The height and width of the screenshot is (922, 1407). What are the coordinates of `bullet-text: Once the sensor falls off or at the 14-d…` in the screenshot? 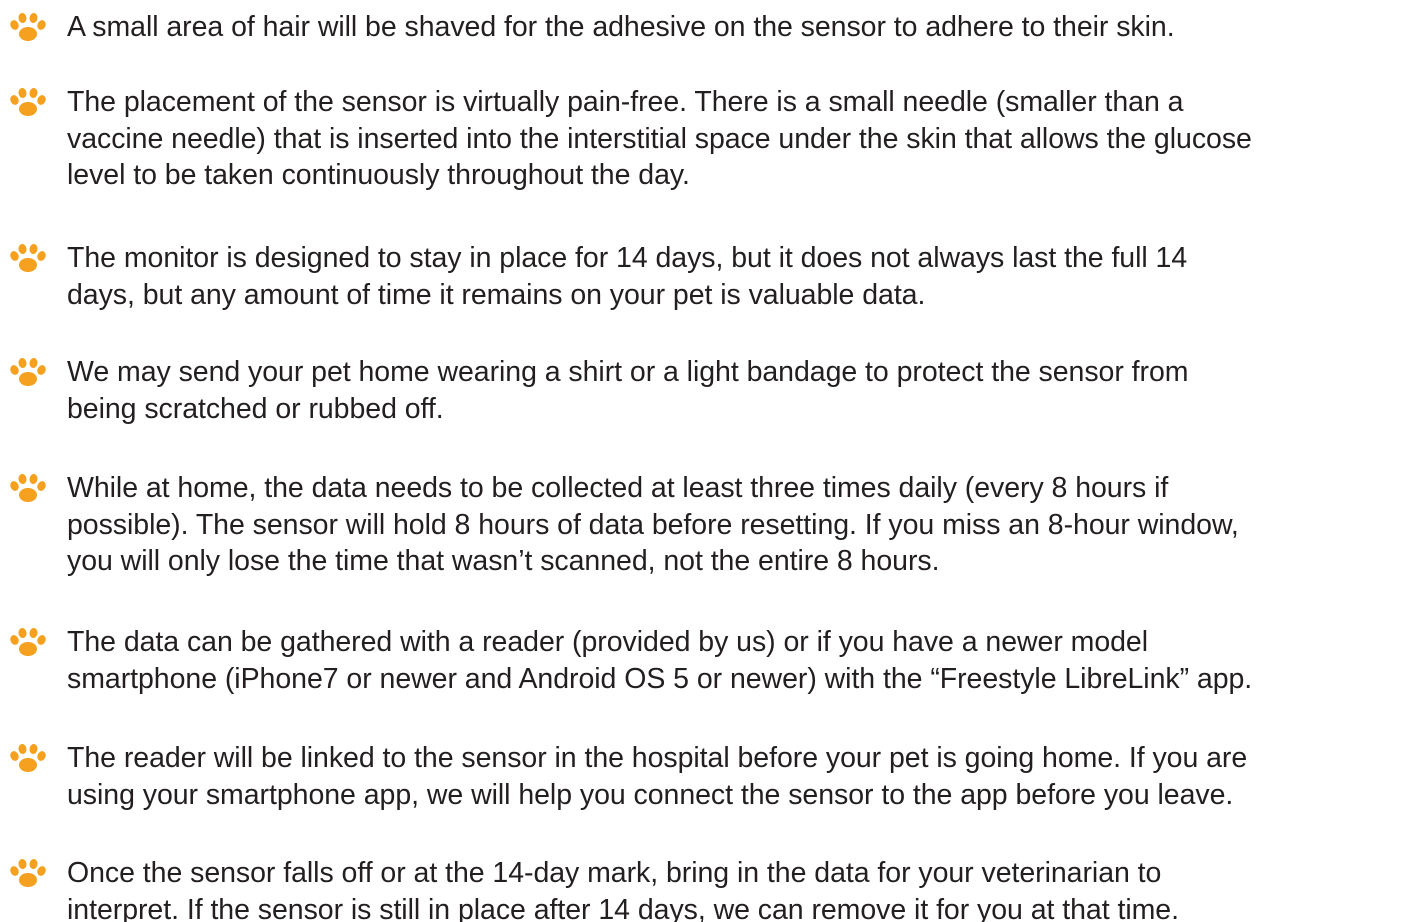 It's located at (623, 889).